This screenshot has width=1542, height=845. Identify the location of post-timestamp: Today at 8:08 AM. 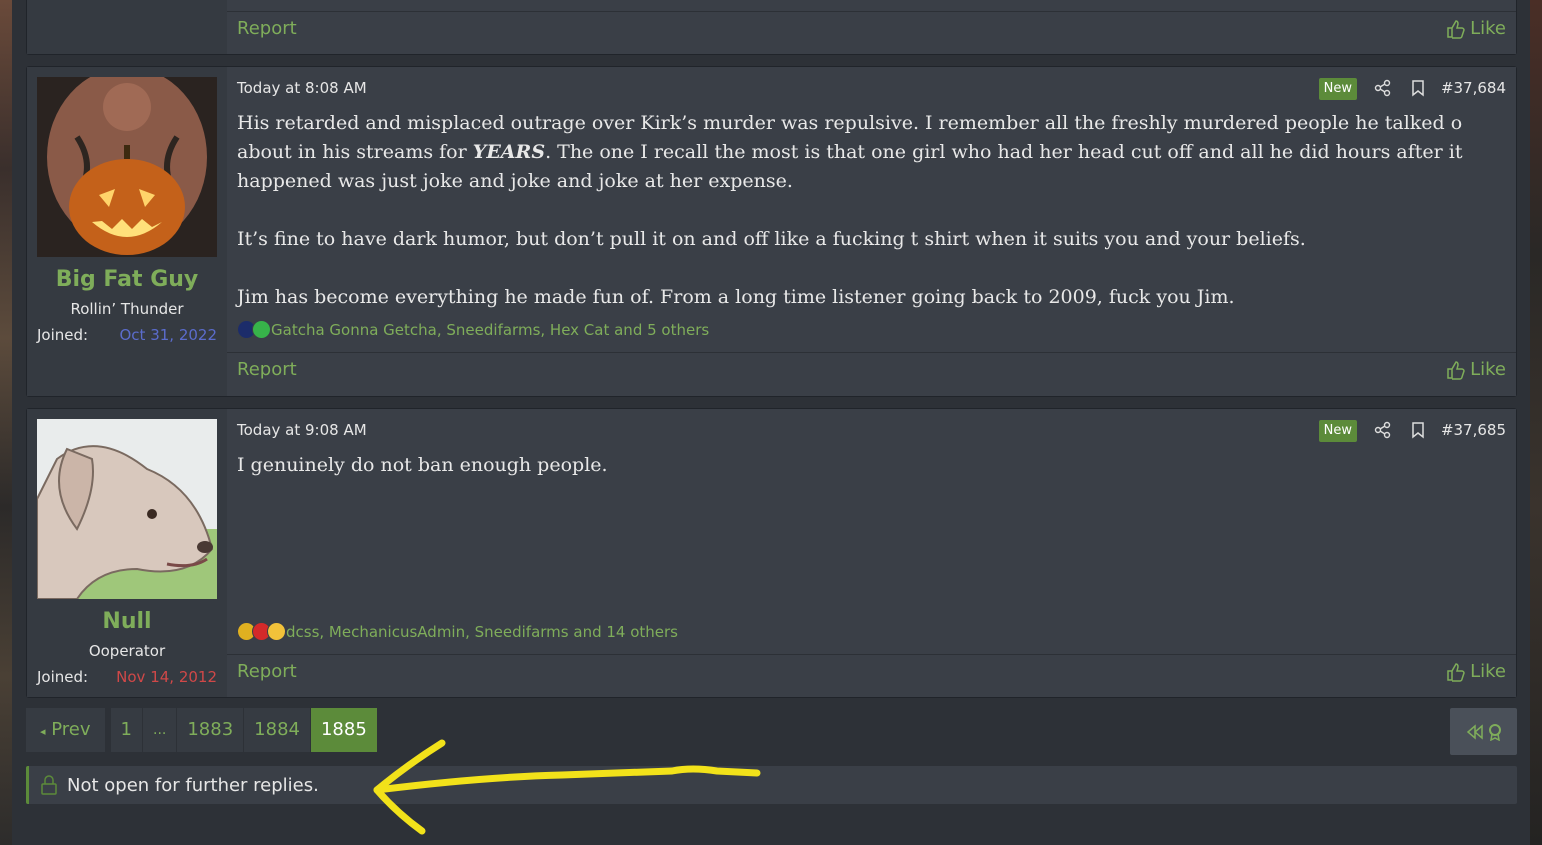
(302, 88).